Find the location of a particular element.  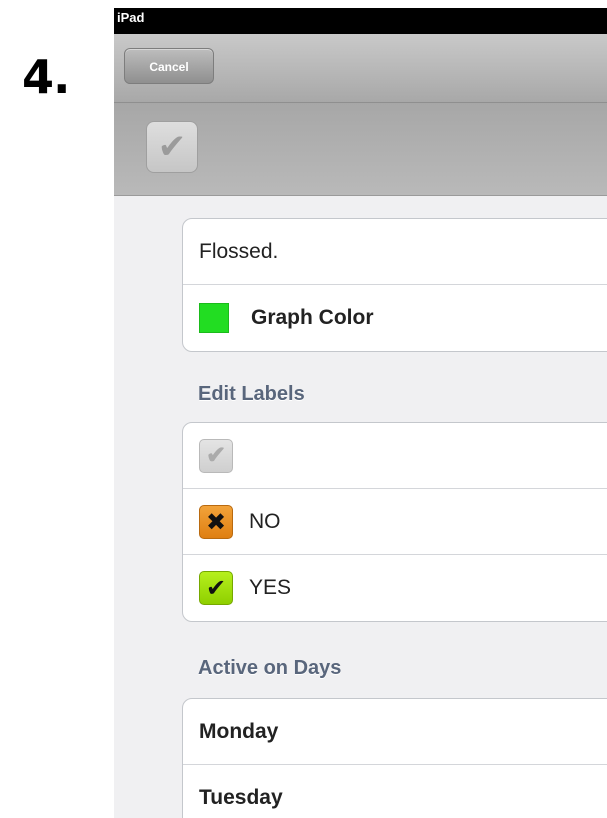

orange-x-icon: ✖ is located at coordinates (216, 521).